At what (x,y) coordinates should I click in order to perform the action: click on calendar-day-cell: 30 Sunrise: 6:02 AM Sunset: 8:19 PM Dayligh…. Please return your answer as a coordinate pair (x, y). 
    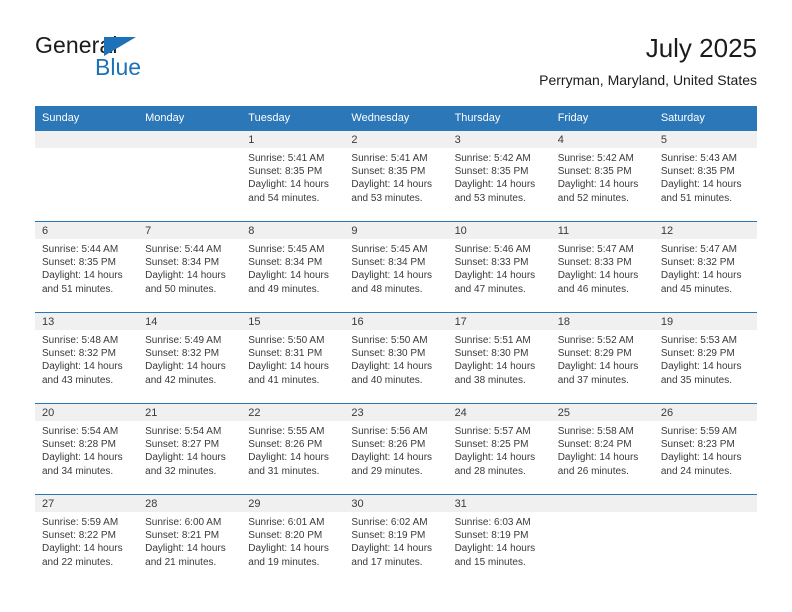
    Looking at the image, I should click on (396, 539).